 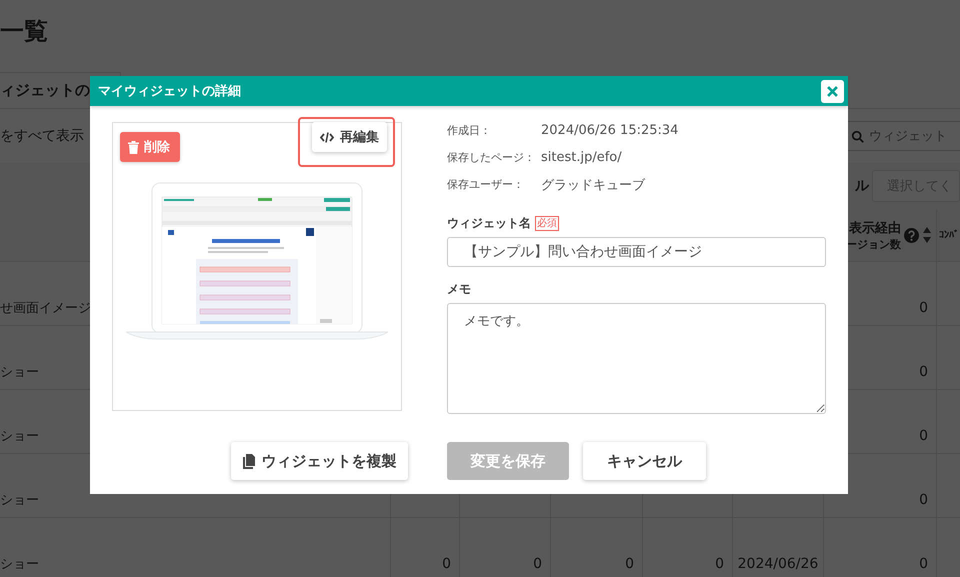 I want to click on info-label: 作成日：, so click(x=469, y=130).